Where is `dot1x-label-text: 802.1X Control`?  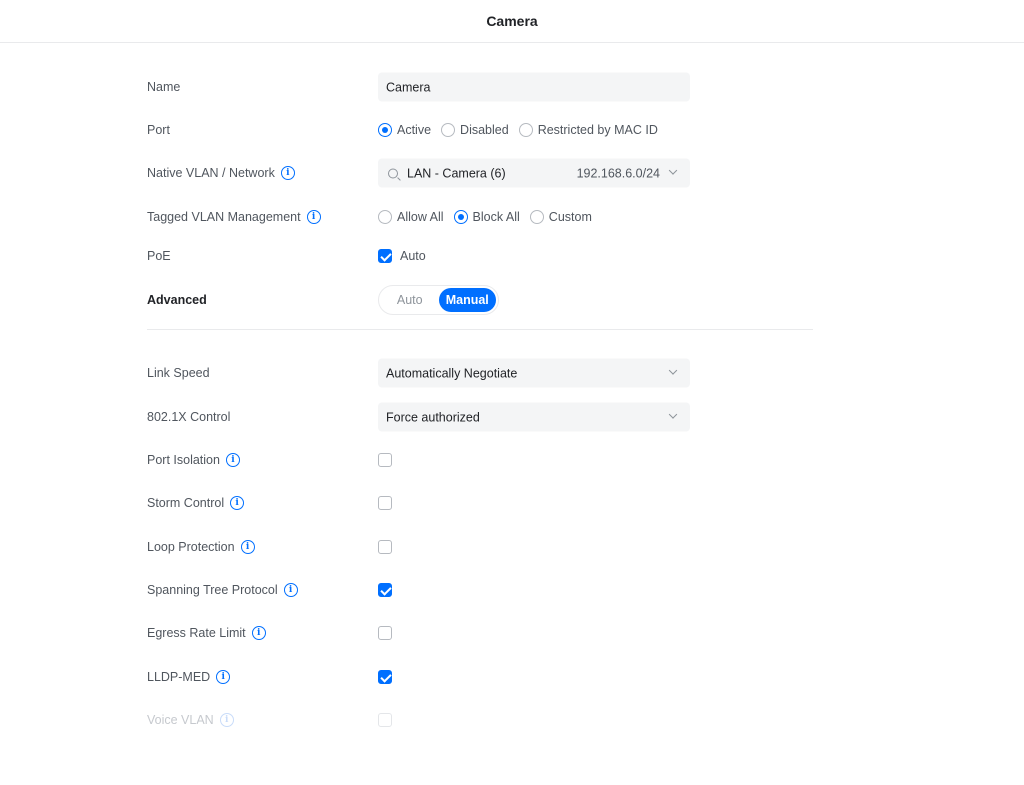 dot1x-label-text: 802.1X Control is located at coordinates (189, 417).